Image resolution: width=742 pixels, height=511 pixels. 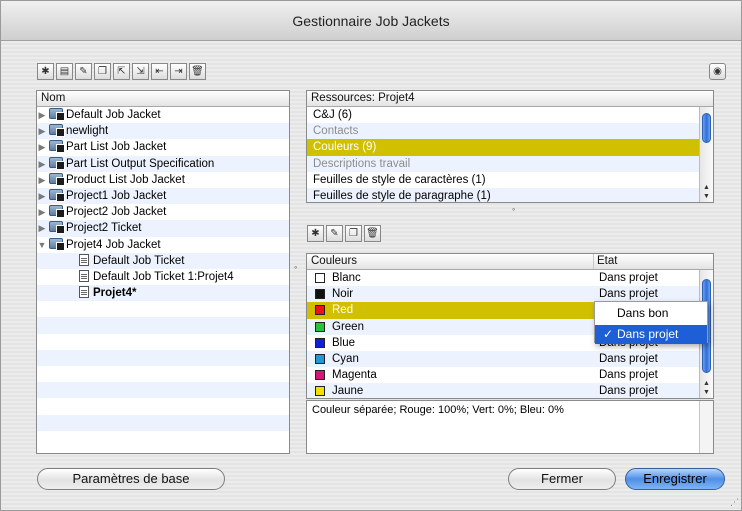 I want to click on tree-item: Projet4*, so click(x=163, y=293).